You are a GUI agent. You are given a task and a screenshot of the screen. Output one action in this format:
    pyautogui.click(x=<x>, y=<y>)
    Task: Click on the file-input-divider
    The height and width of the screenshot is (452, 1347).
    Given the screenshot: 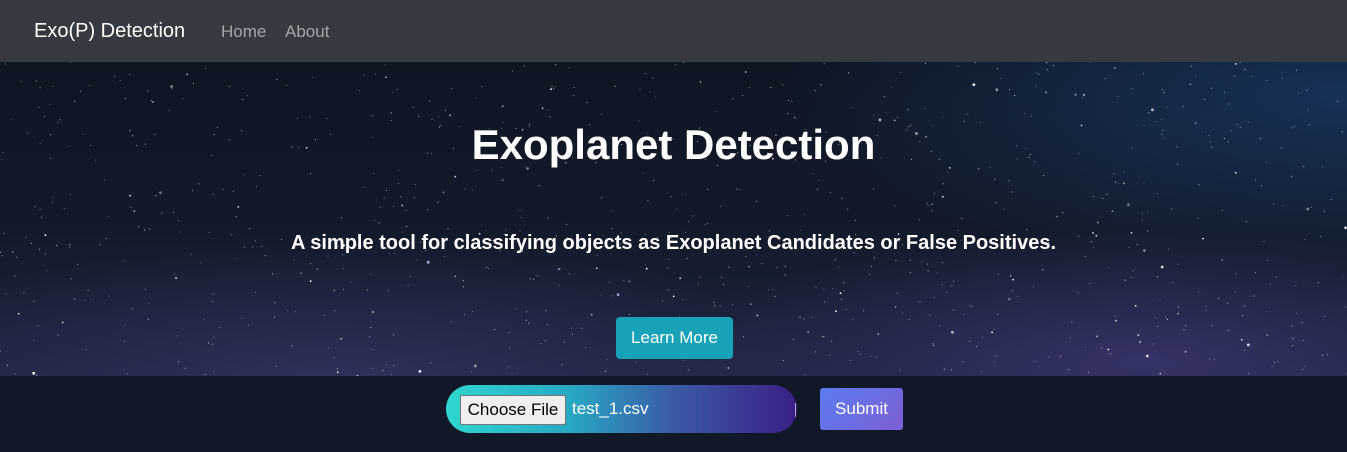 What is the action you would take?
    pyautogui.click(x=795, y=410)
    